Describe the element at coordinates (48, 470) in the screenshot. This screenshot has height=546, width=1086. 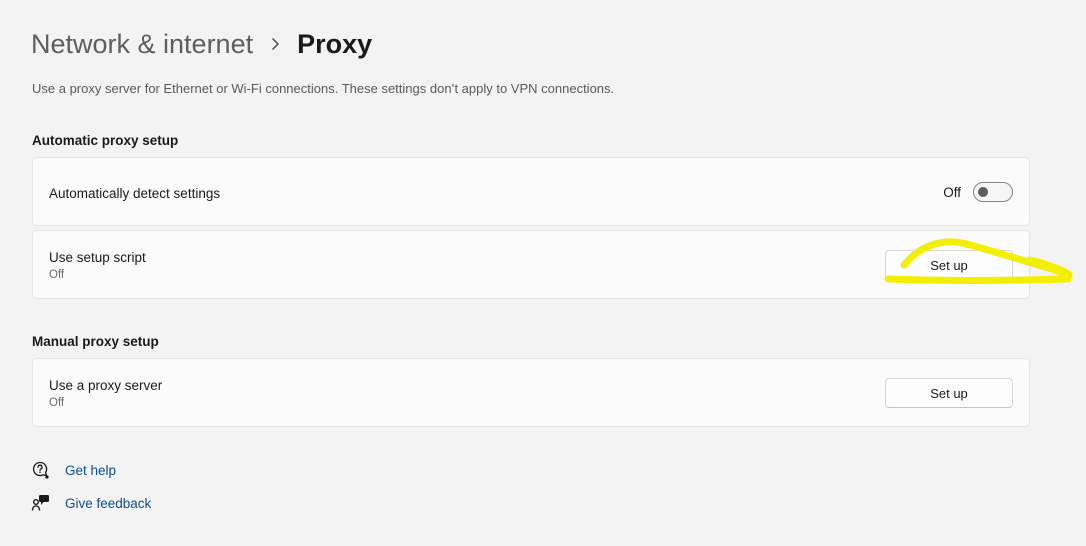
I see `help-icon` at that location.